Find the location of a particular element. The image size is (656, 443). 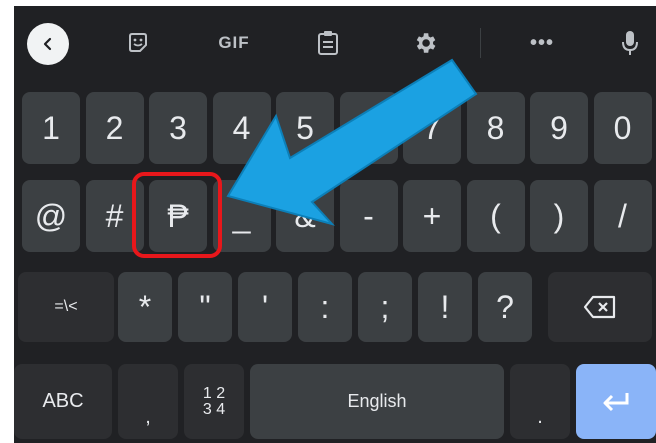

pointer-arrow is located at coordinates (352, 142).